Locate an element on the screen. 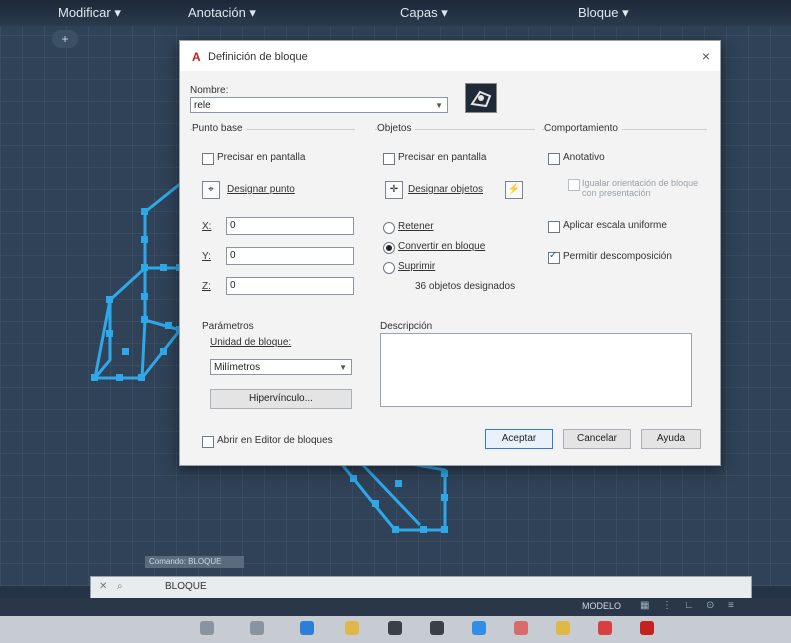  nombre-value: rele is located at coordinates (202, 105).